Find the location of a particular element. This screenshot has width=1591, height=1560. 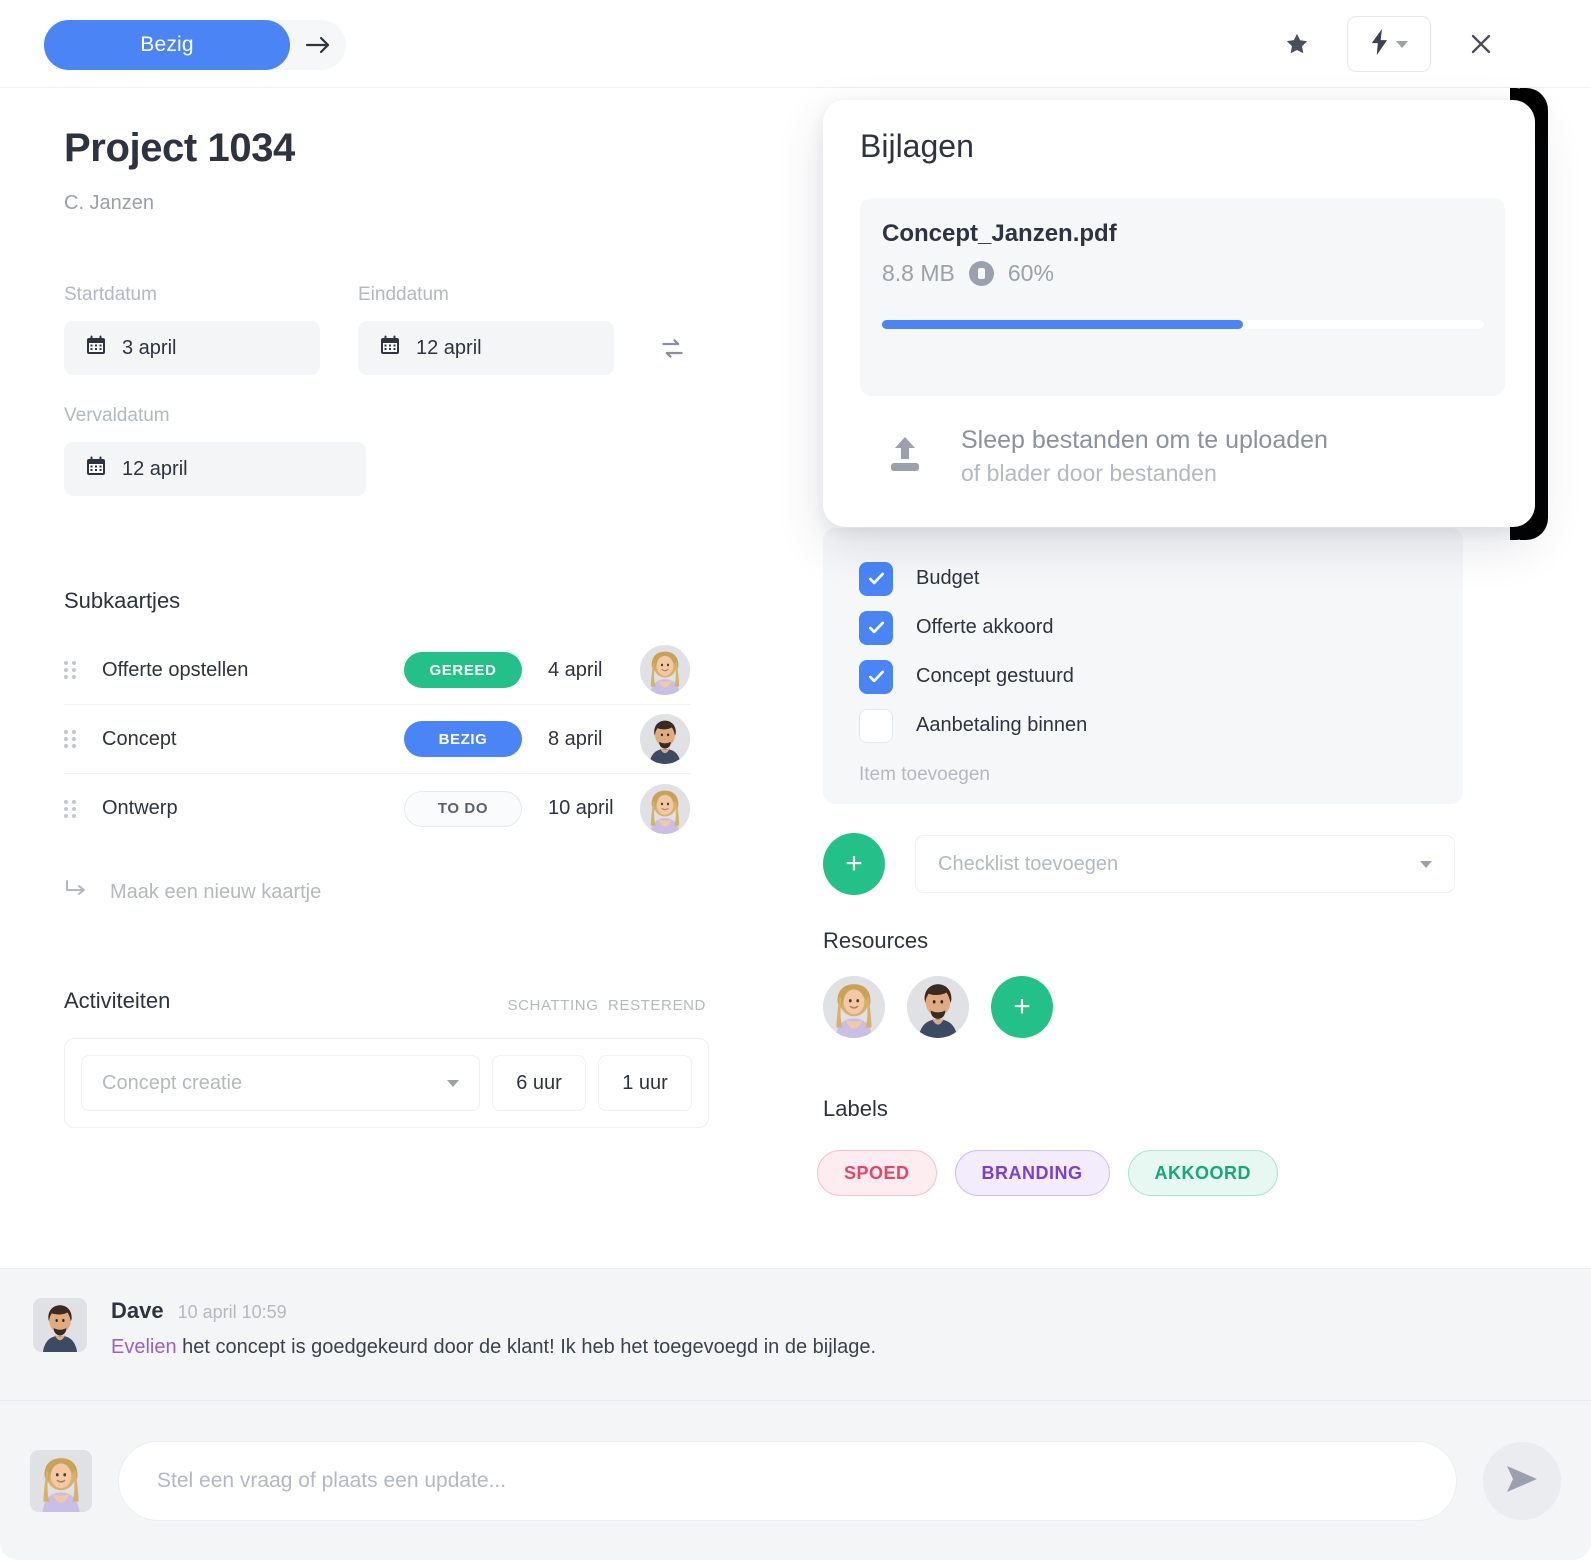

window-toolbar: Bezig is located at coordinates (795, 44).